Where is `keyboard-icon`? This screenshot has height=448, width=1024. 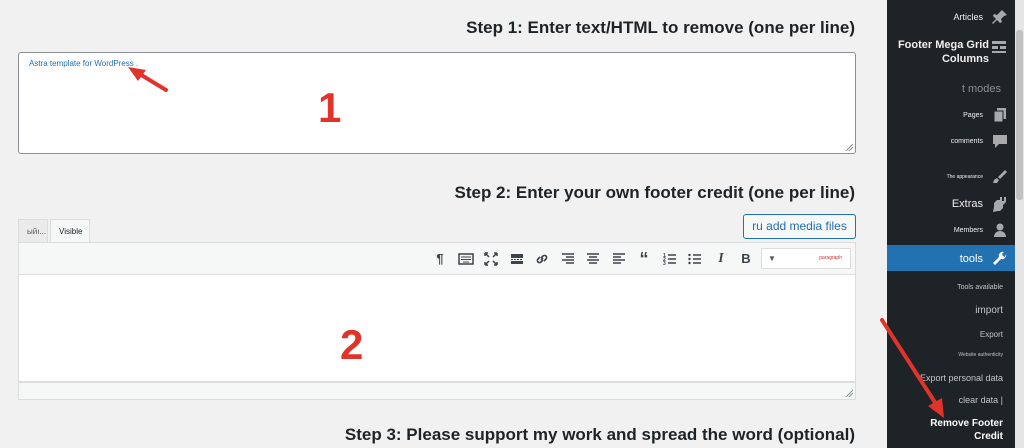
keyboard-icon is located at coordinates (466, 259).